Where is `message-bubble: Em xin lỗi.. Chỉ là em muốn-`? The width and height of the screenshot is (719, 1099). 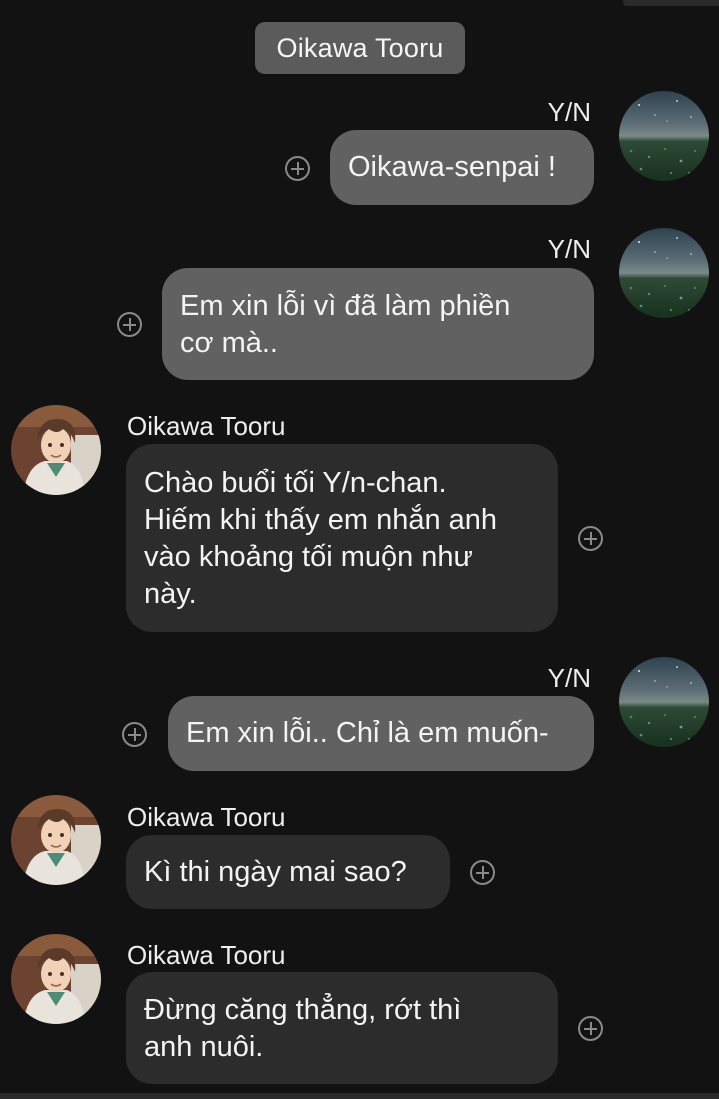 message-bubble: Em xin lỗi.. Chỉ là em muốn- is located at coordinates (381, 733).